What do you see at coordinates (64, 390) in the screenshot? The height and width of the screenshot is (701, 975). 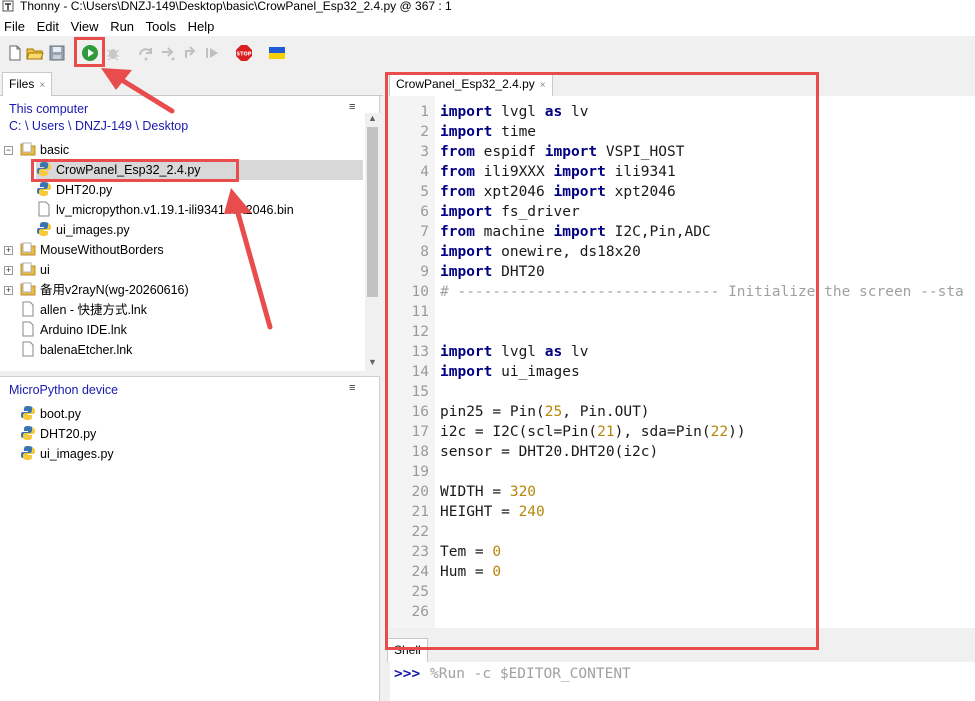 I see `device-title: MicroPython device` at bounding box center [64, 390].